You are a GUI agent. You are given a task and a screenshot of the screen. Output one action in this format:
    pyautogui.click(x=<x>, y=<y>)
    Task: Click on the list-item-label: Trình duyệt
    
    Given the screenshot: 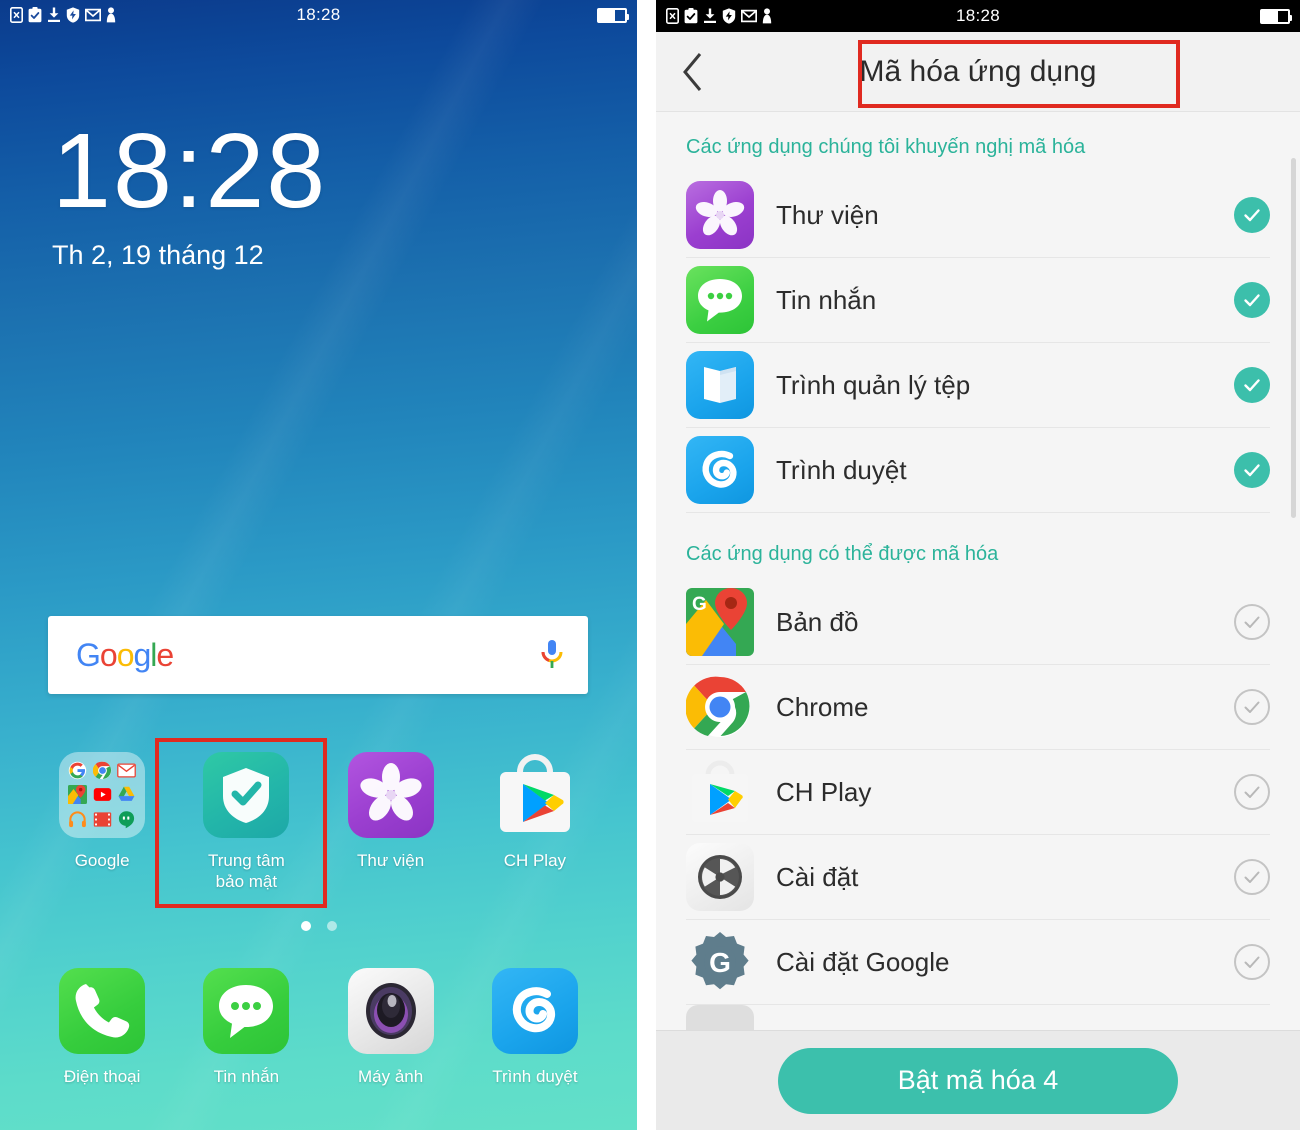 What is the action you would take?
    pyautogui.click(x=841, y=469)
    